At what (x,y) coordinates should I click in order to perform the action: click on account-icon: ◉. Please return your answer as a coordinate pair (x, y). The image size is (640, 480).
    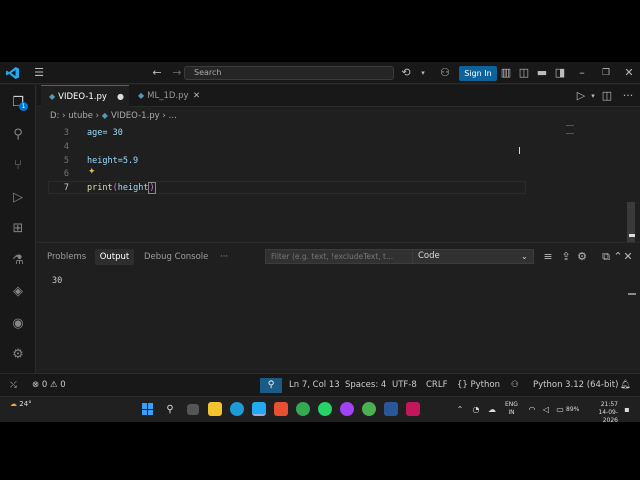
    Looking at the image, I should click on (18, 324).